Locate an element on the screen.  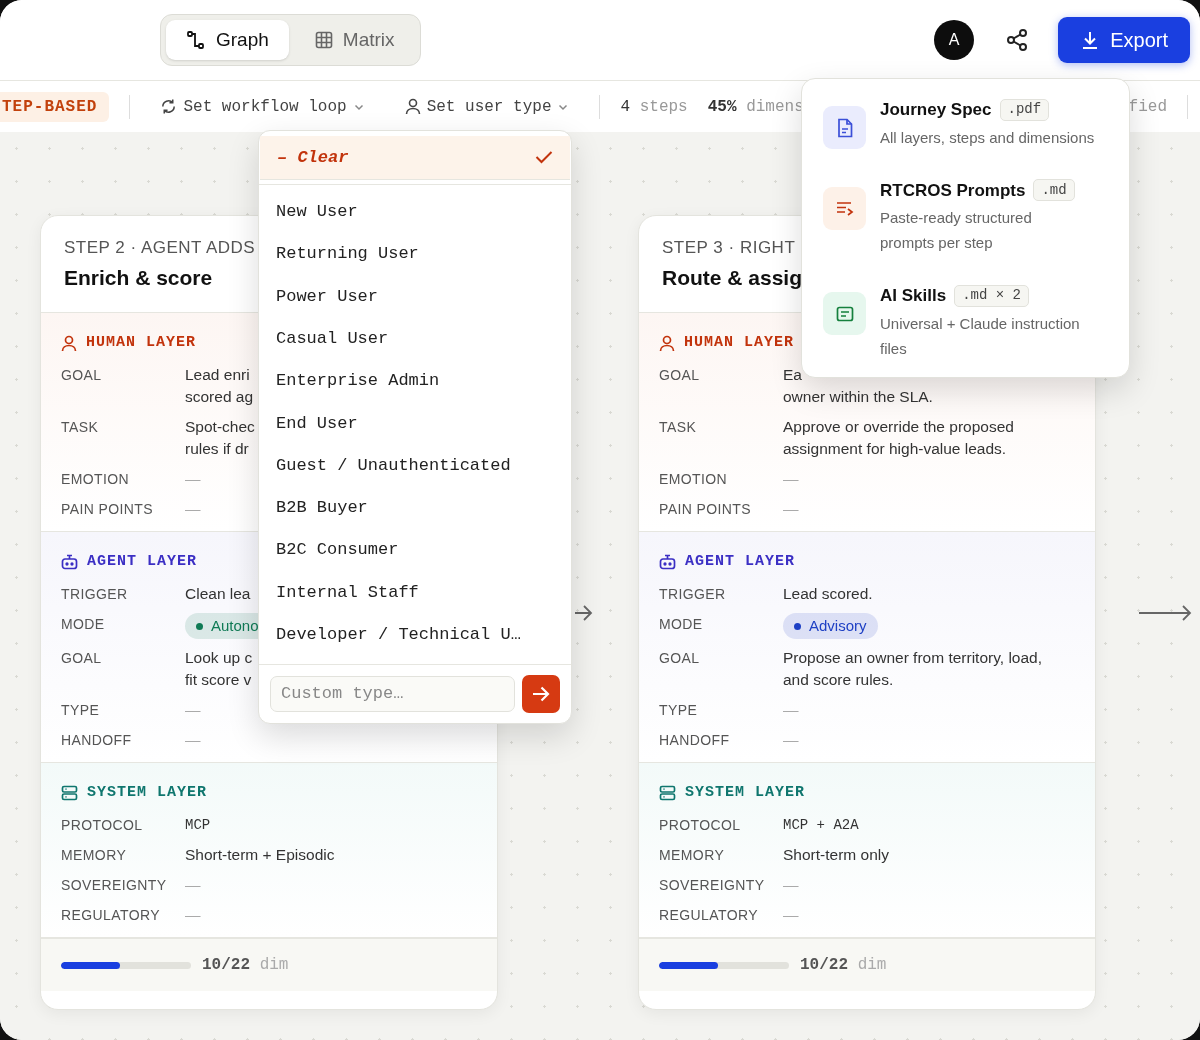
document-icon is located at coordinates (844, 127).